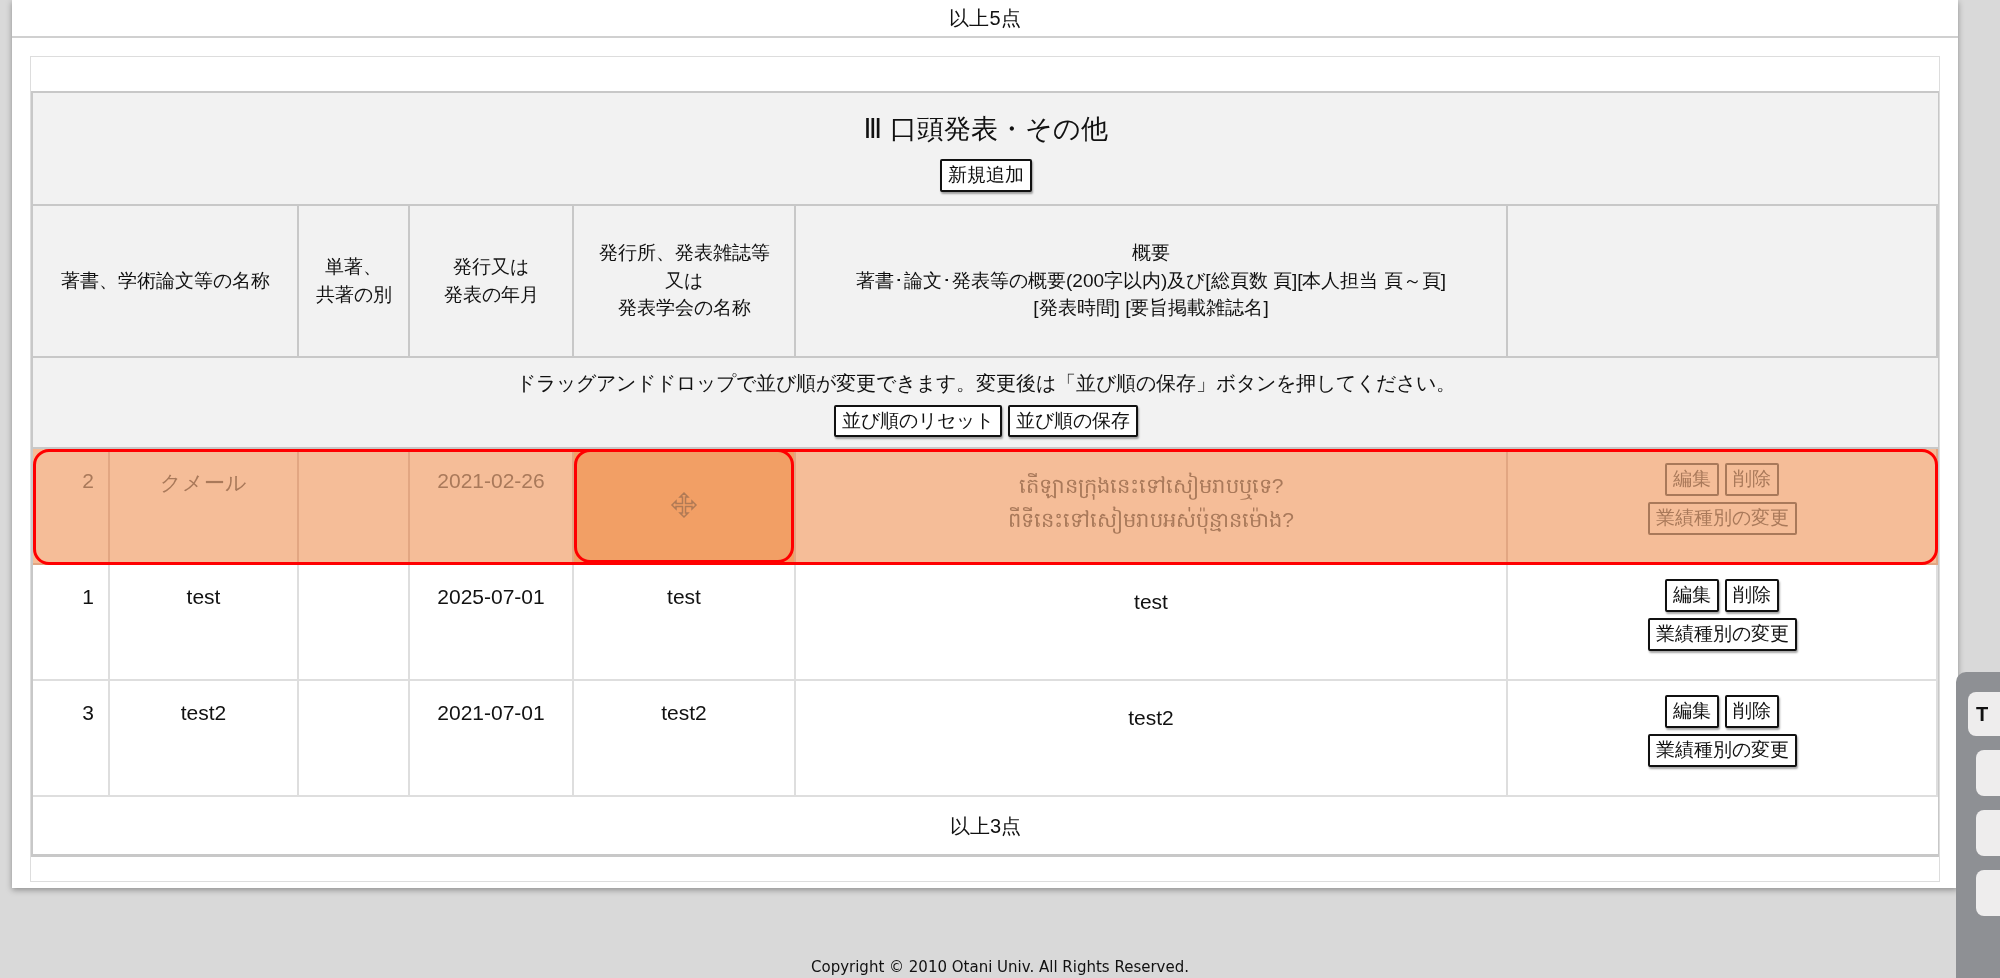 This screenshot has width=2000, height=978. I want to click on title-cell: test2, so click(204, 739).